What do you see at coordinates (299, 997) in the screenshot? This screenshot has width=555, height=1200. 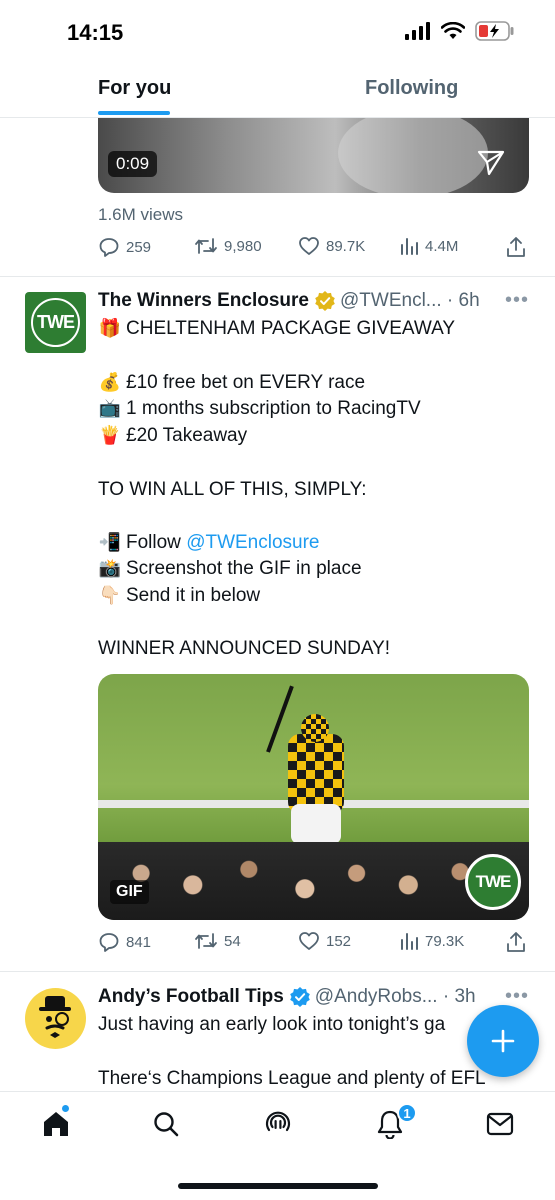 I see `verified-blue-icon` at bounding box center [299, 997].